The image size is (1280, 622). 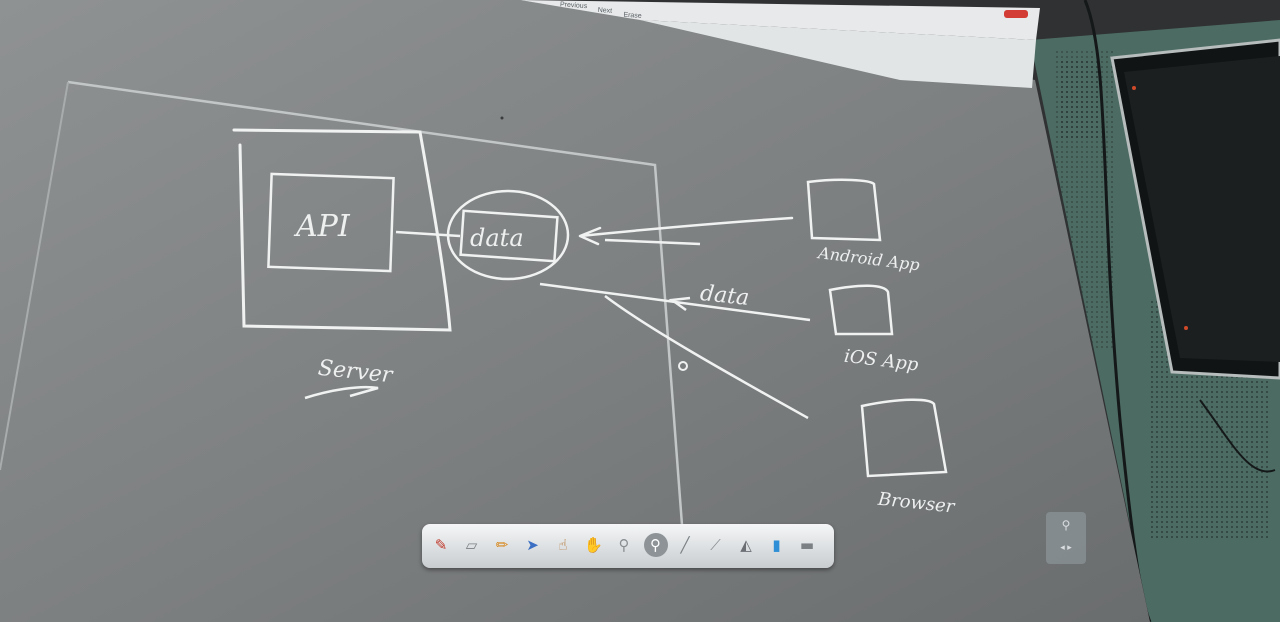 What do you see at coordinates (777, 545) in the screenshot?
I see `background-icon: ▮` at bounding box center [777, 545].